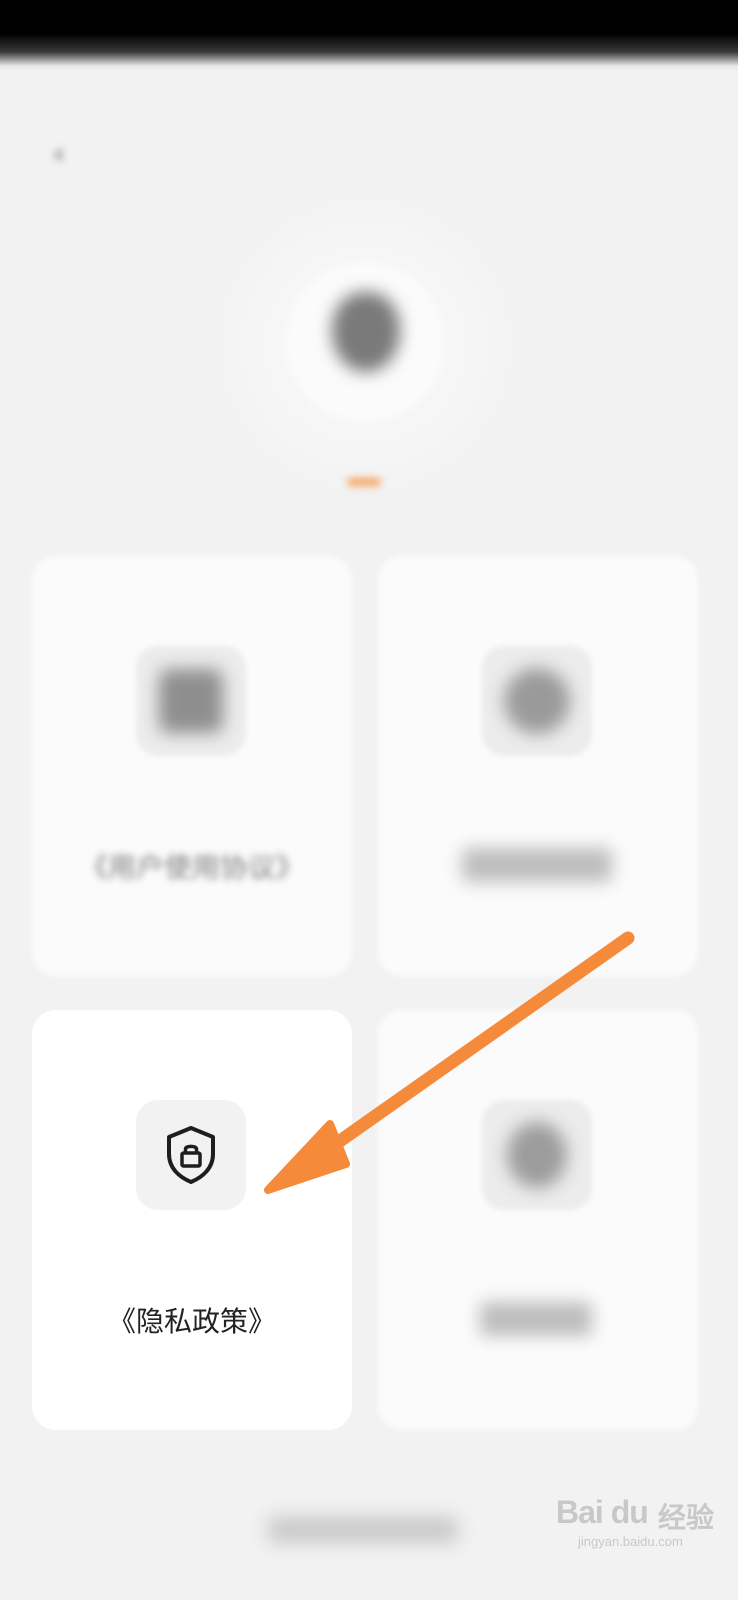  I want to click on info-icon-box, so click(537, 701).